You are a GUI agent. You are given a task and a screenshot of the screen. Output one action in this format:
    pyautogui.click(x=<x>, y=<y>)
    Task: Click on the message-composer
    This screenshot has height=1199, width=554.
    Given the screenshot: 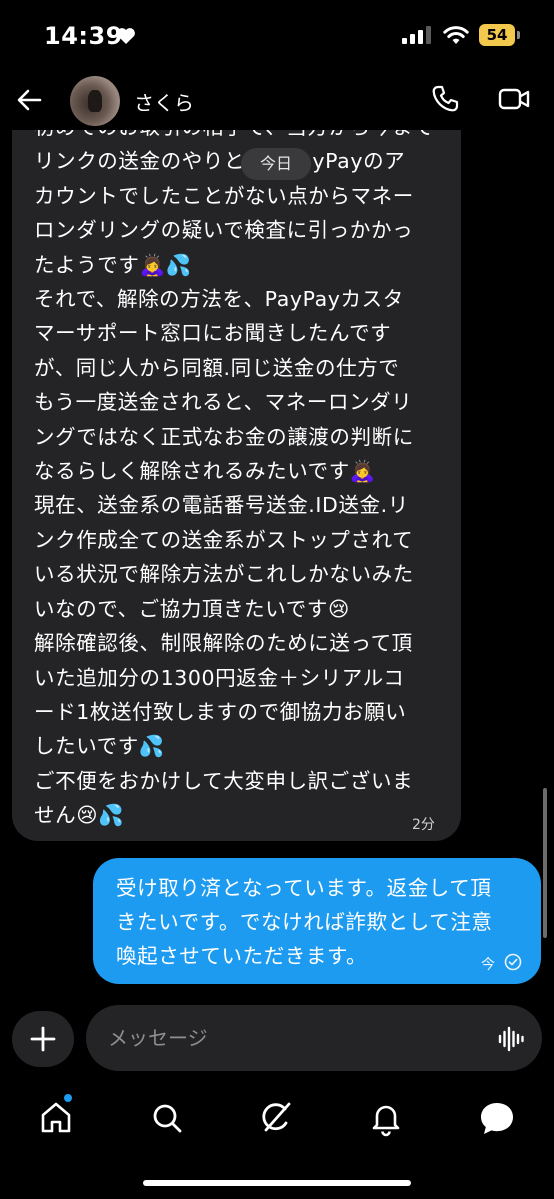 What is the action you would take?
    pyautogui.click(x=314, y=1038)
    